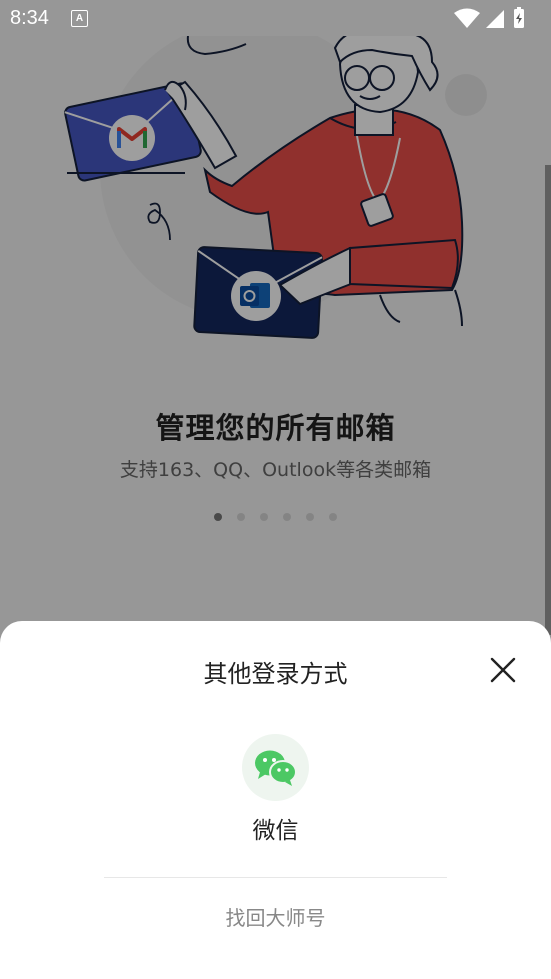  I want to click on wechat-login-button, so click(275, 767).